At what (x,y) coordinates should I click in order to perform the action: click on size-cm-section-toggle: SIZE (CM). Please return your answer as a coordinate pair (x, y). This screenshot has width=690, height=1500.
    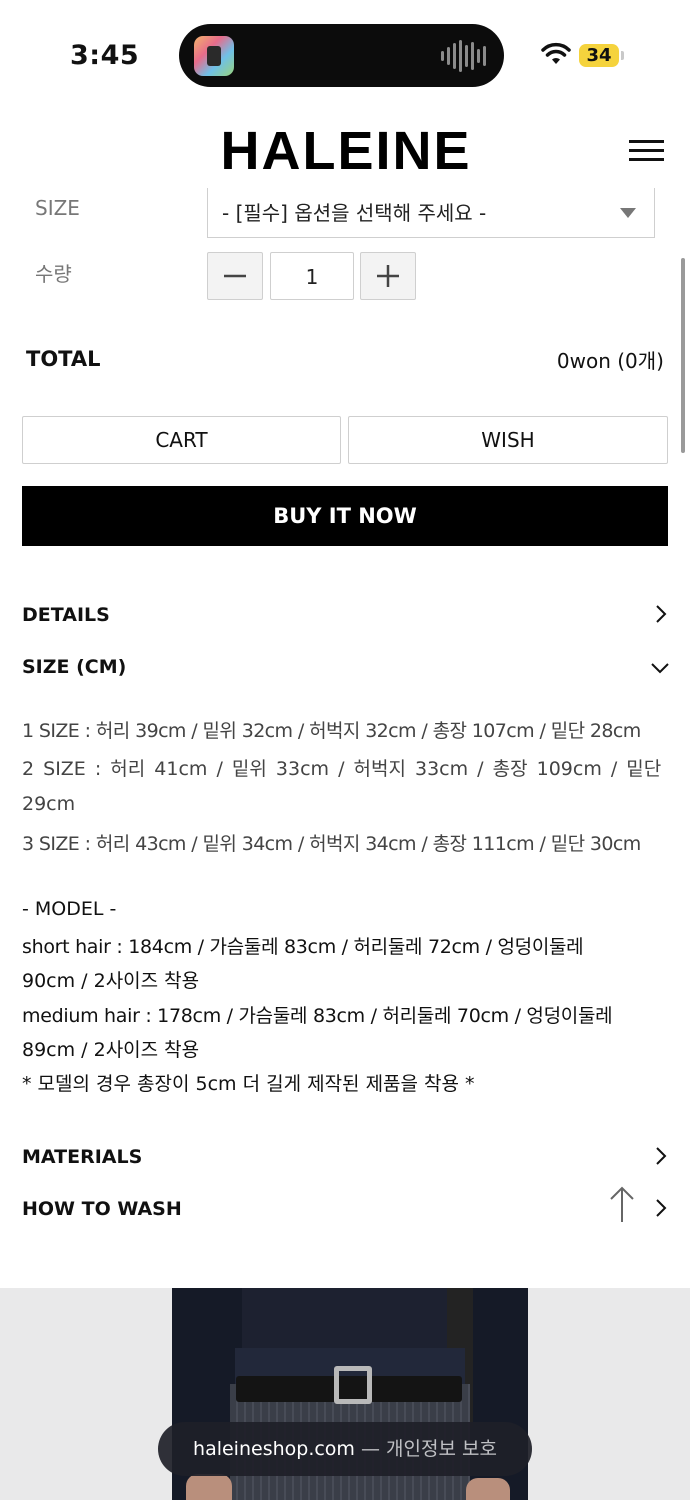
    Looking at the image, I should click on (74, 667).